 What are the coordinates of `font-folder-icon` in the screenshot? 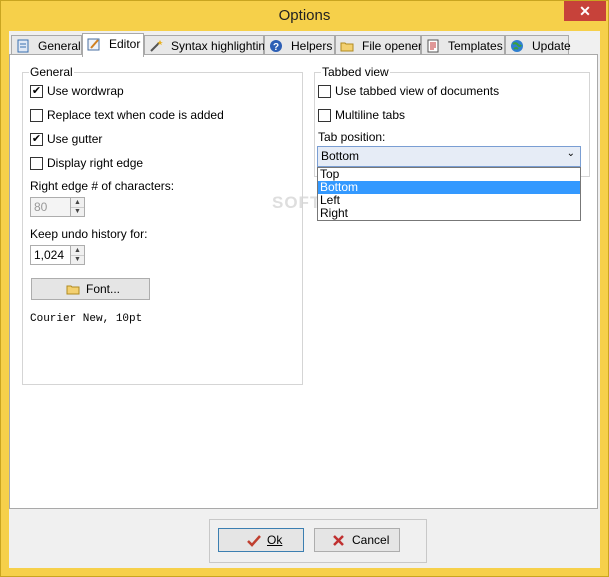 It's located at (73, 290).